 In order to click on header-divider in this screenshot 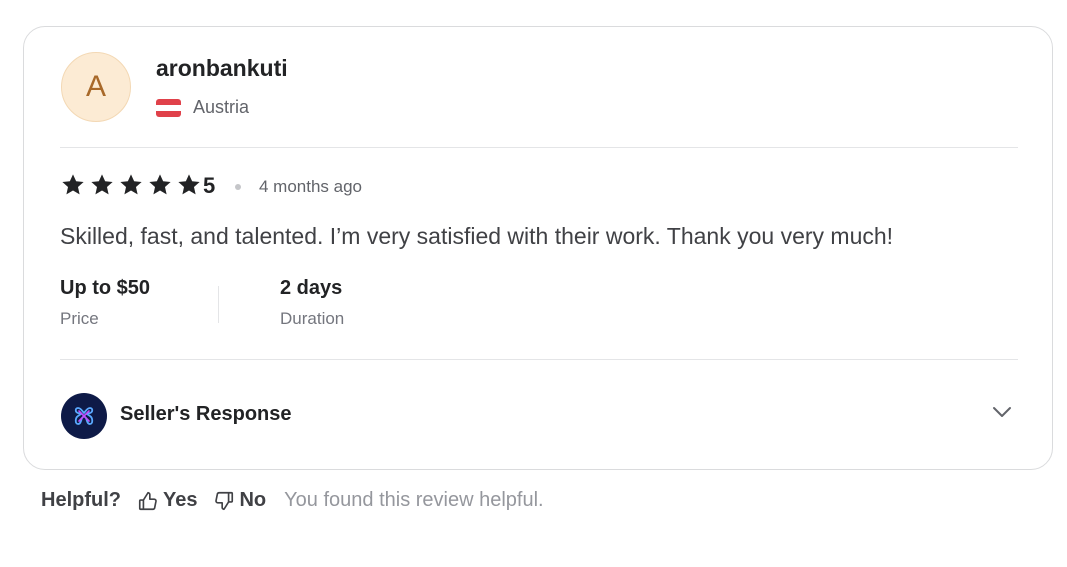, I will do `click(539, 147)`.